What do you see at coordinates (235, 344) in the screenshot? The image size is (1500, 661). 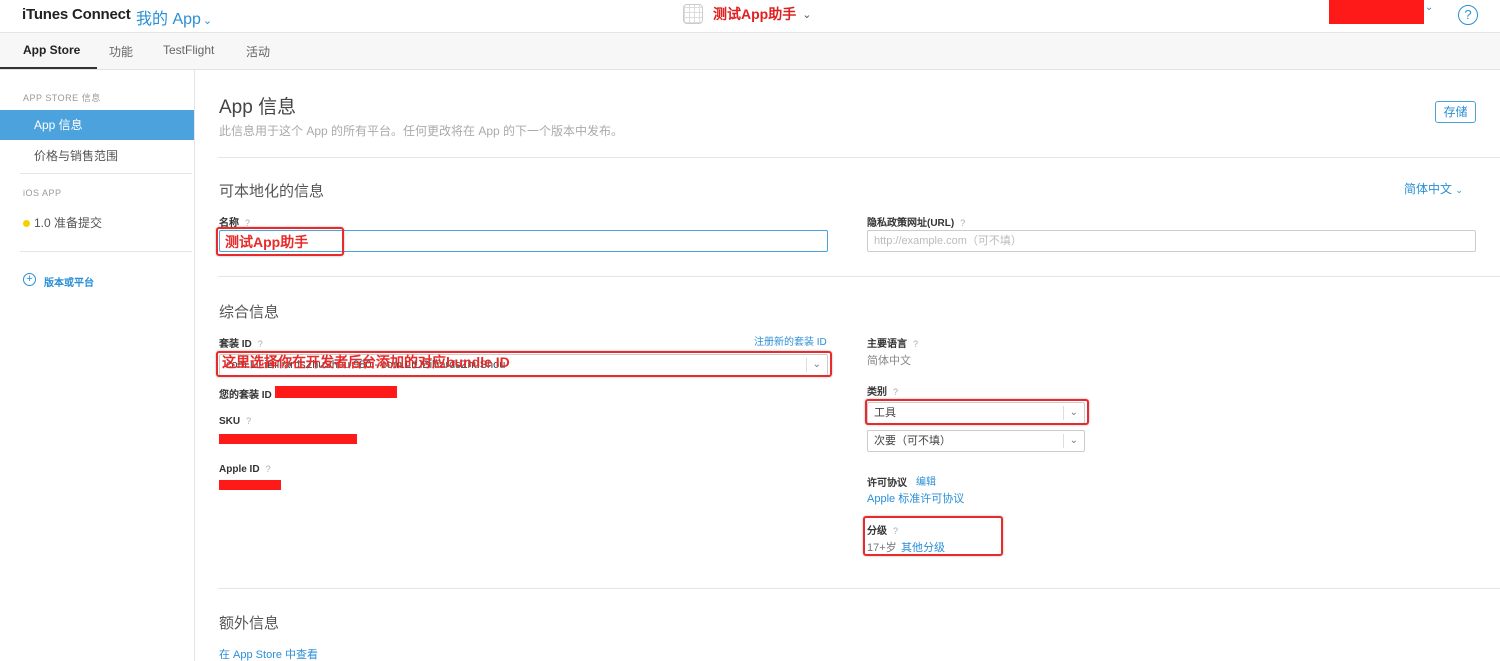 I see `bundle-id-label-text: 套装 ID` at bounding box center [235, 344].